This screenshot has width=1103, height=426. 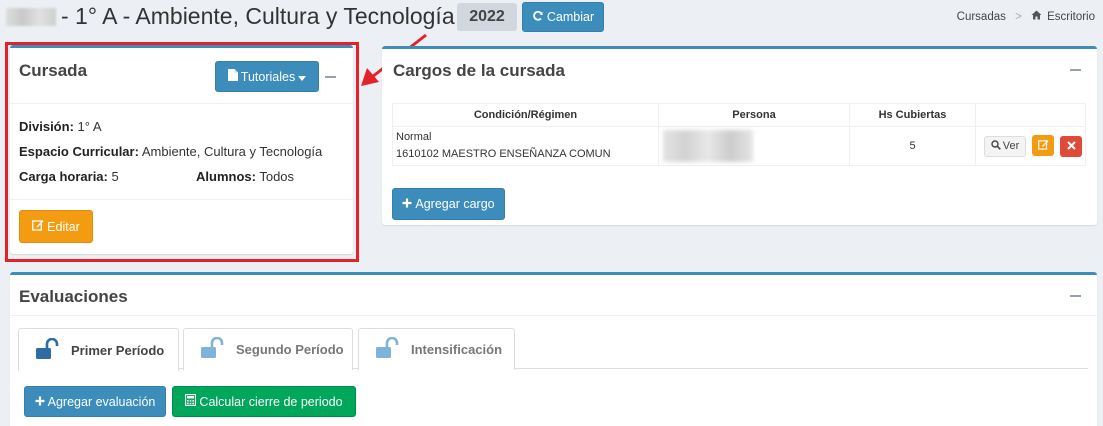 I want to click on actions-cell: Ver, so click(x=1030, y=146).